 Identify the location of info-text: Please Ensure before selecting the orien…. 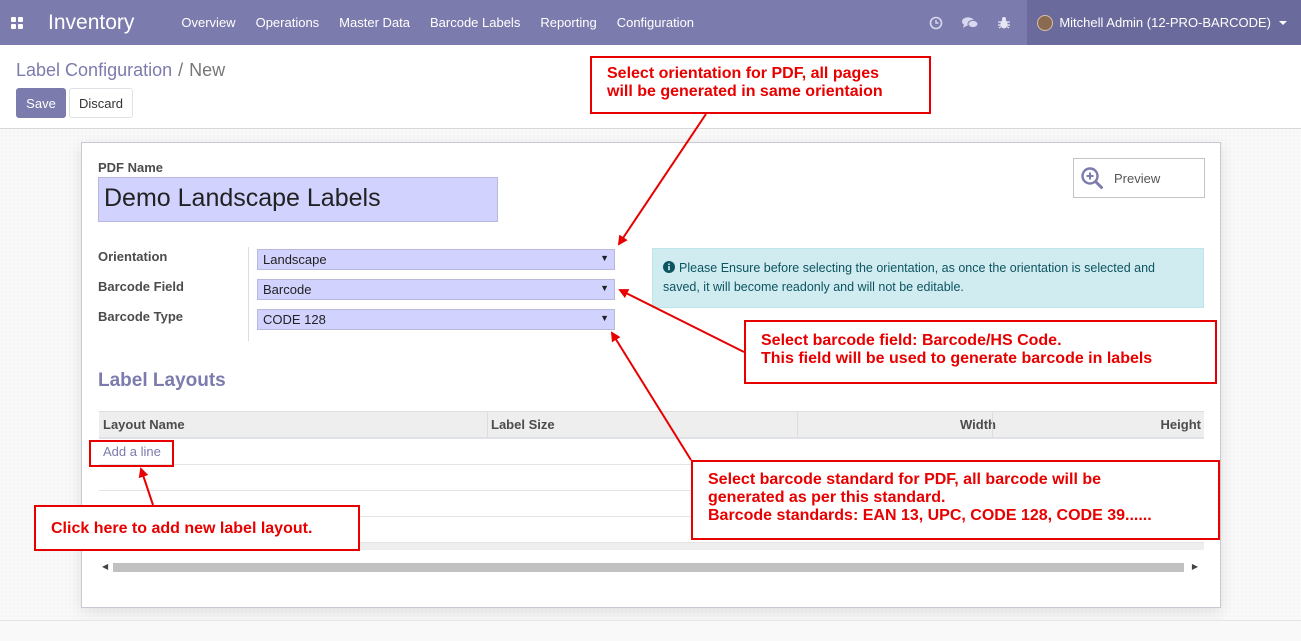
(909, 277).